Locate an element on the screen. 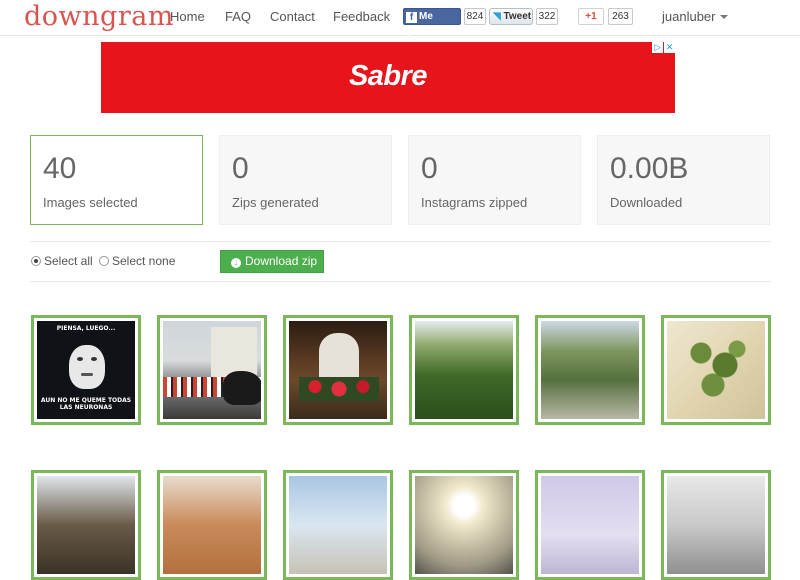  image-flowers is located at coordinates (339, 389).